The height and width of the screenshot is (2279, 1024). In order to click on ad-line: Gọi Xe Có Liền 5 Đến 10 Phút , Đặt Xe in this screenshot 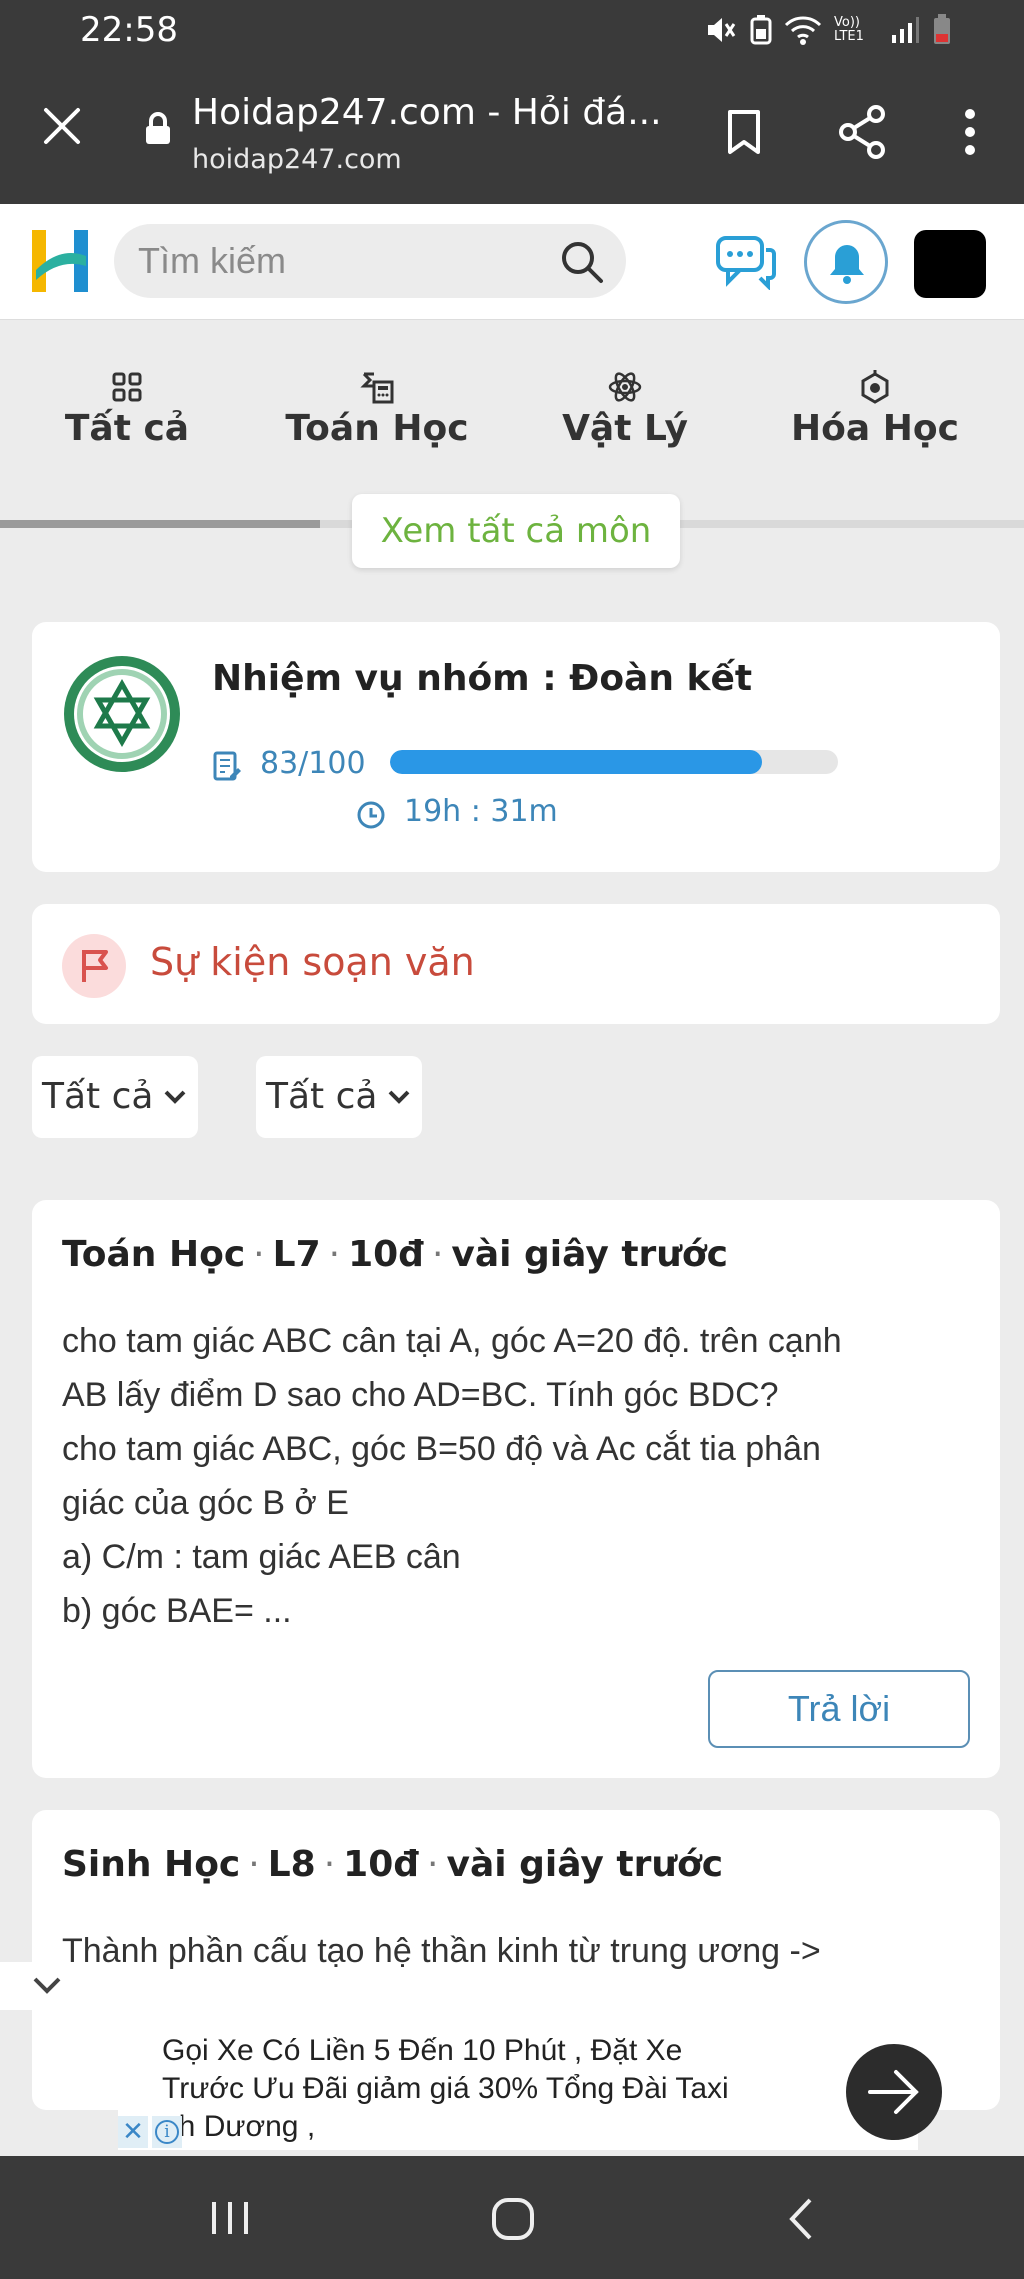, I will do `click(422, 2050)`.